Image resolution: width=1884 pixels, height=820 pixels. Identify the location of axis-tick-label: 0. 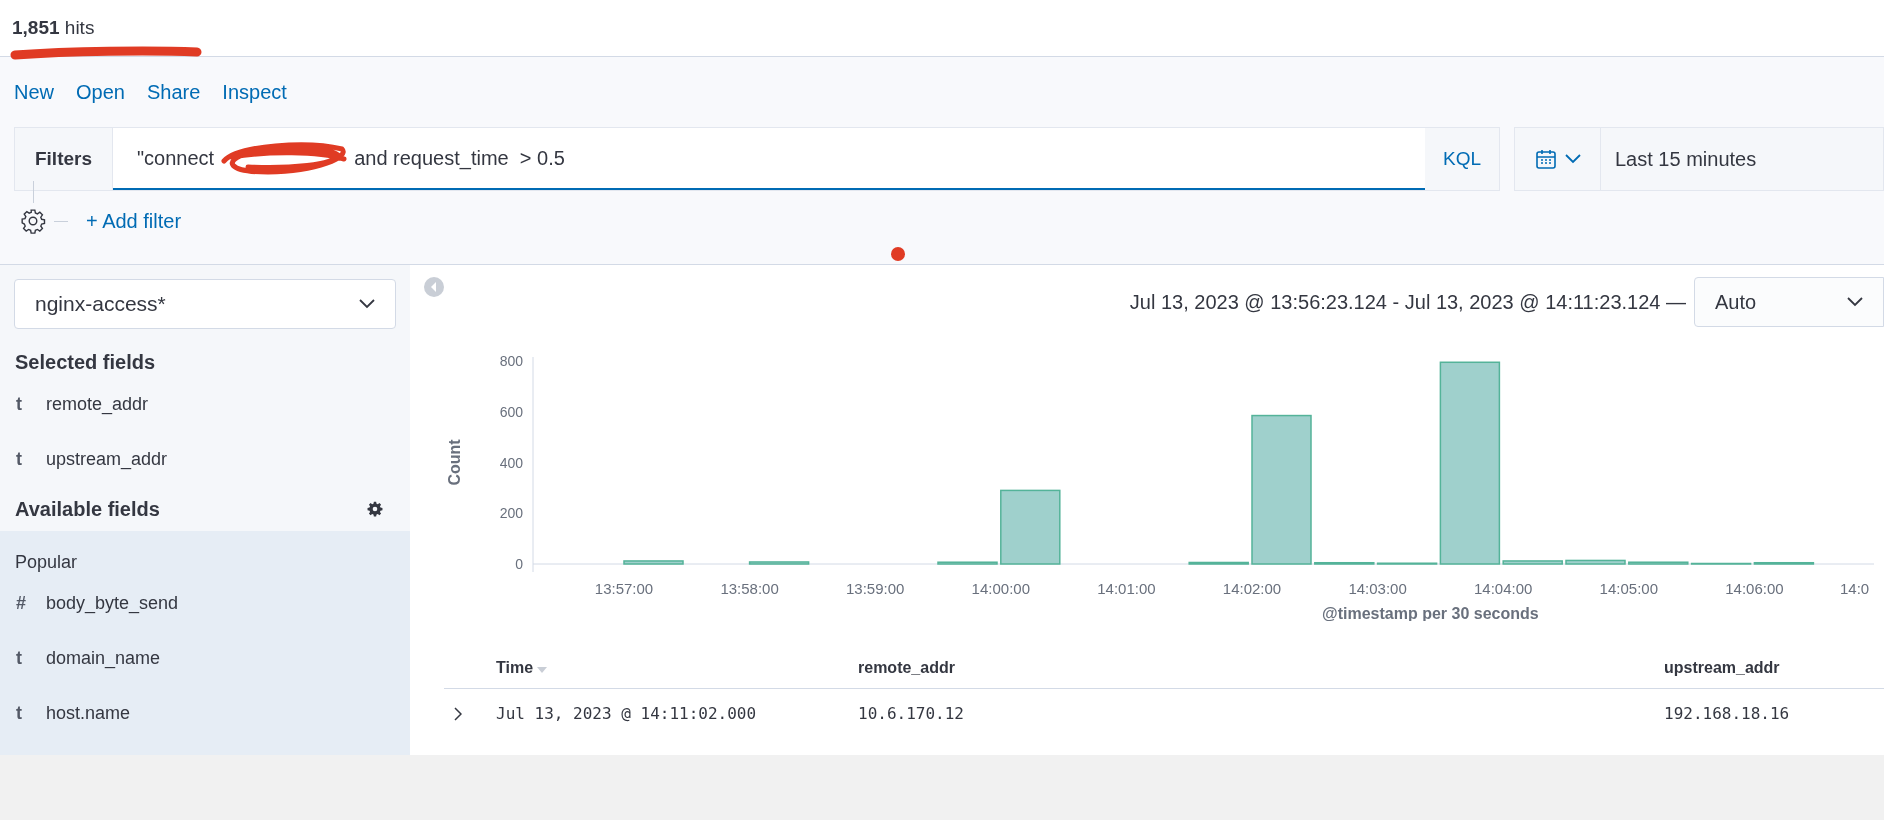
(519, 564).